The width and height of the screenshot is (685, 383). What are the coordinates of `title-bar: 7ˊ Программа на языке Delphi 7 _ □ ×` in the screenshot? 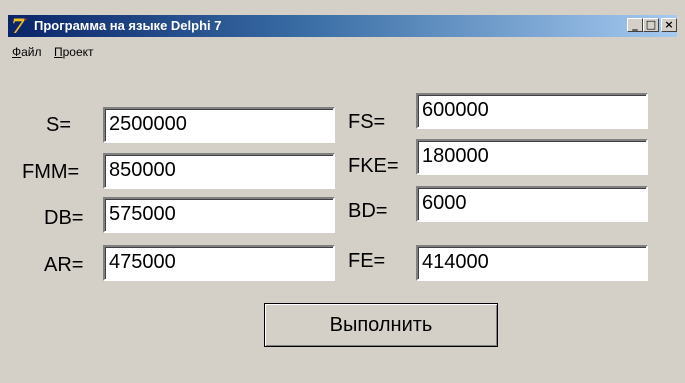 It's located at (342, 26).